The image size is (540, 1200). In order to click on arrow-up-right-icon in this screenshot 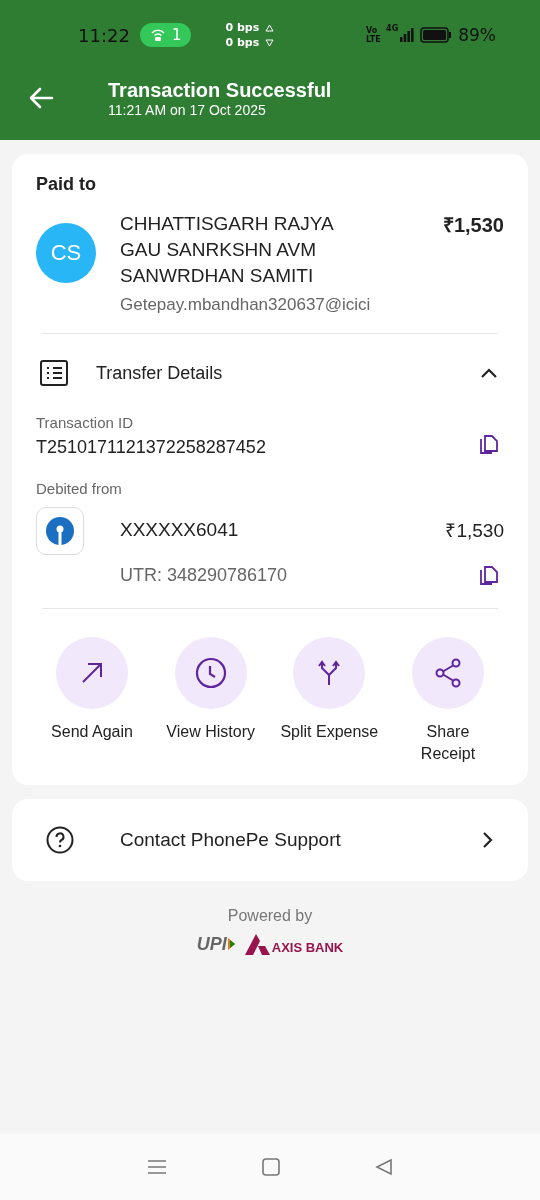, I will do `click(92, 673)`.